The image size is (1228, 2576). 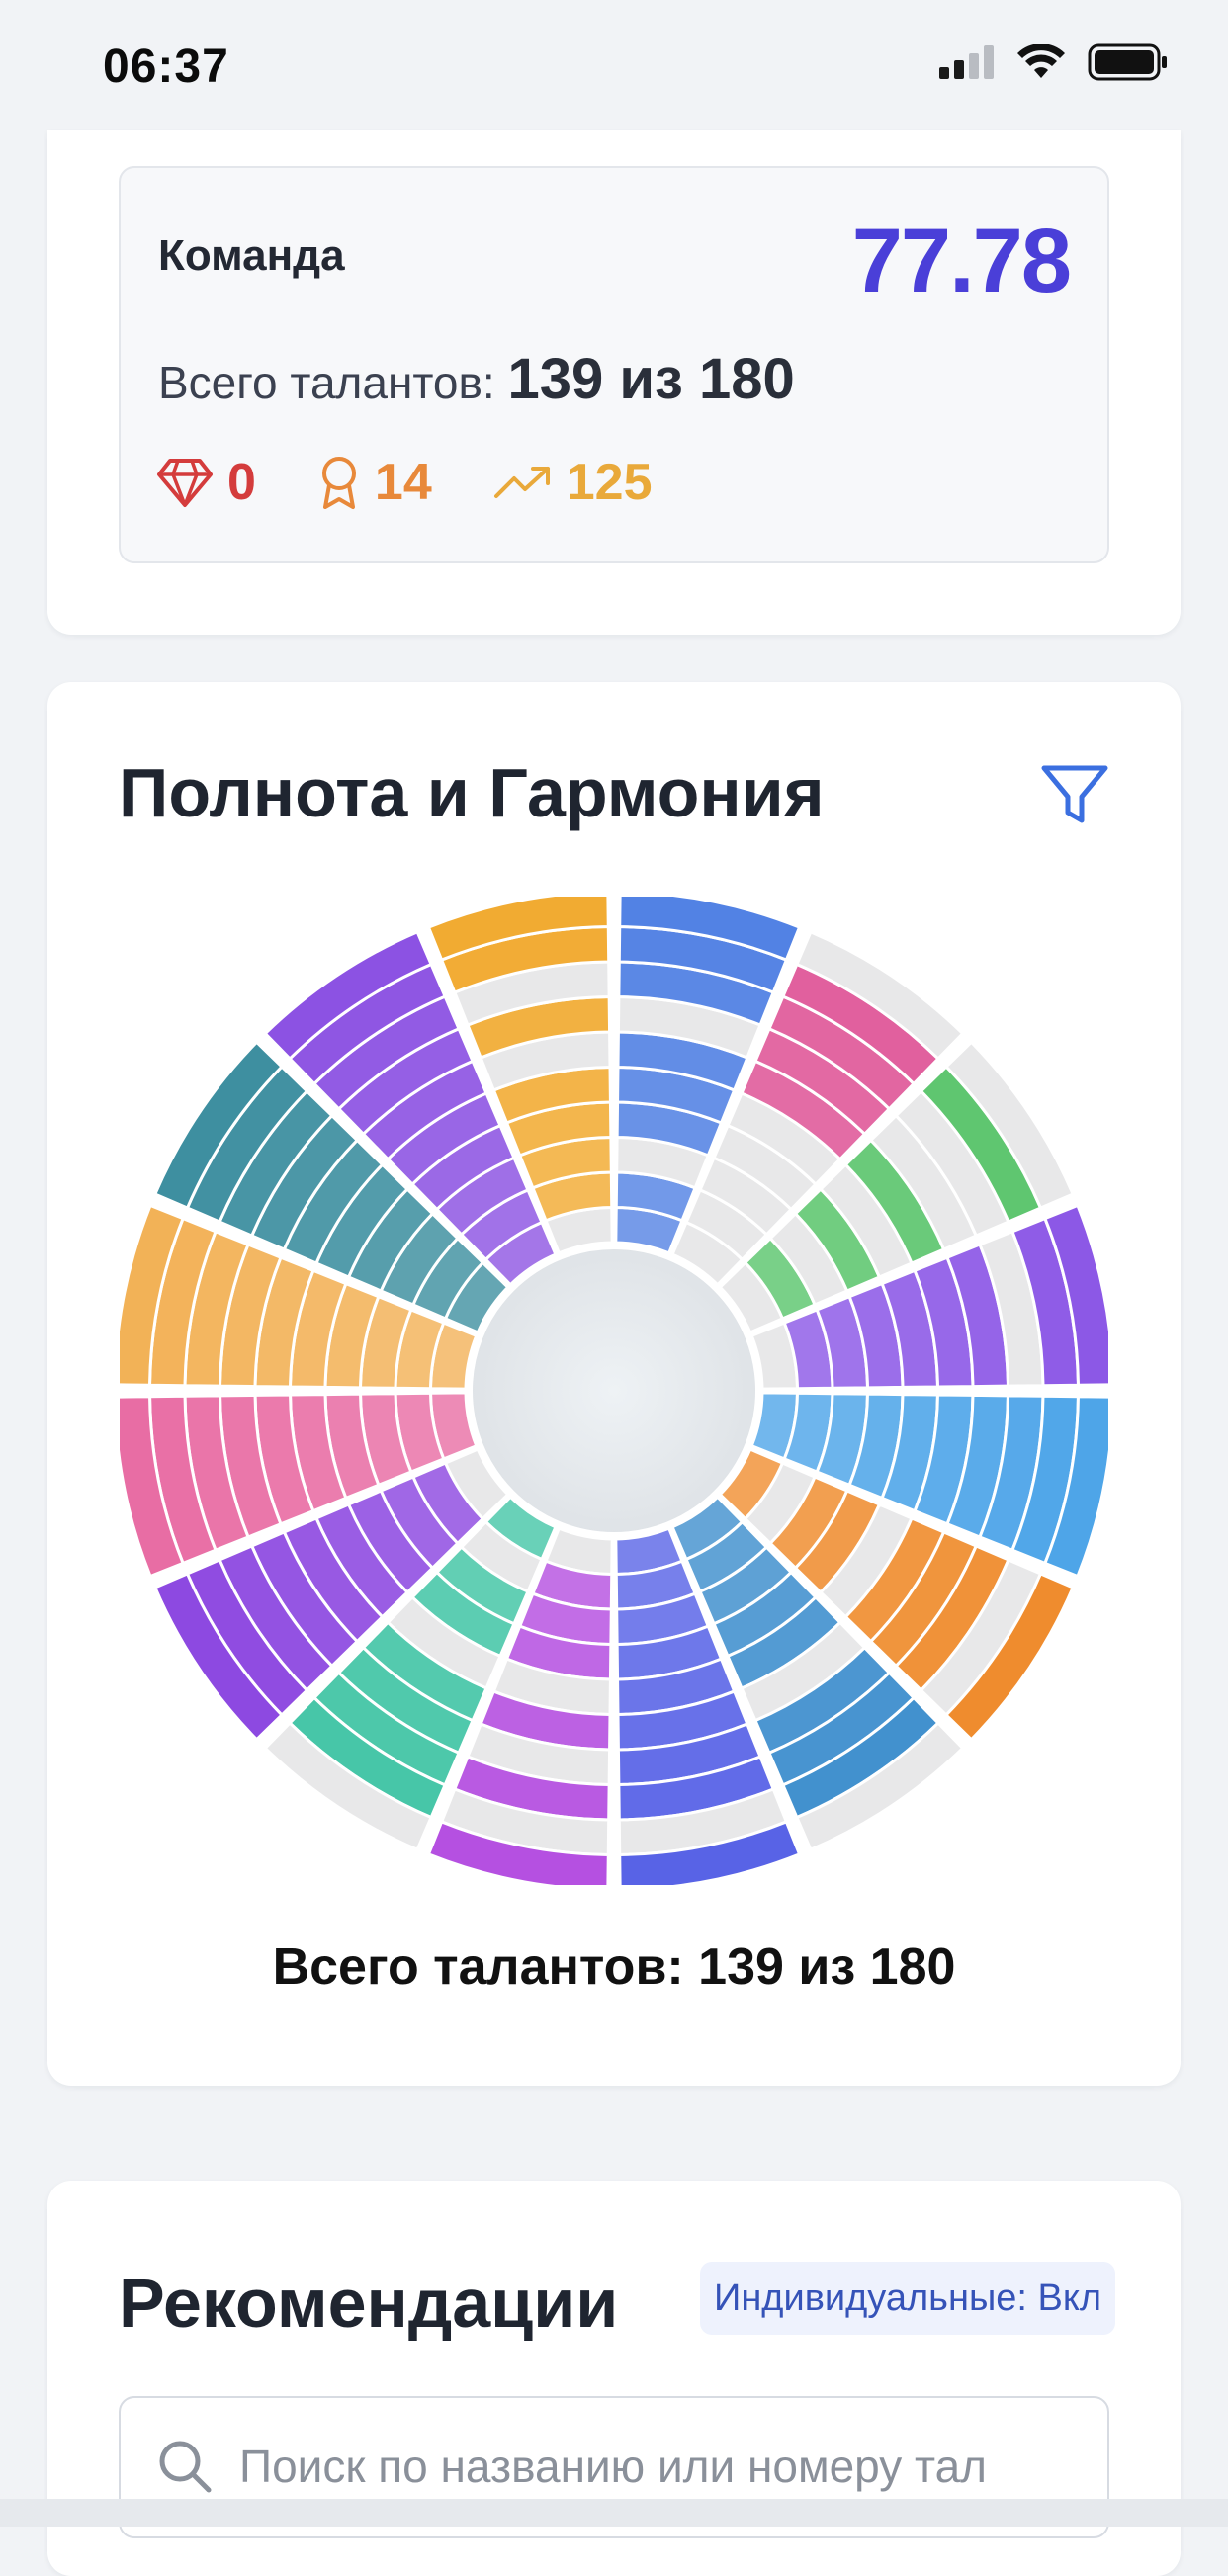 I want to click on cellular-signal-icon, so click(x=966, y=62).